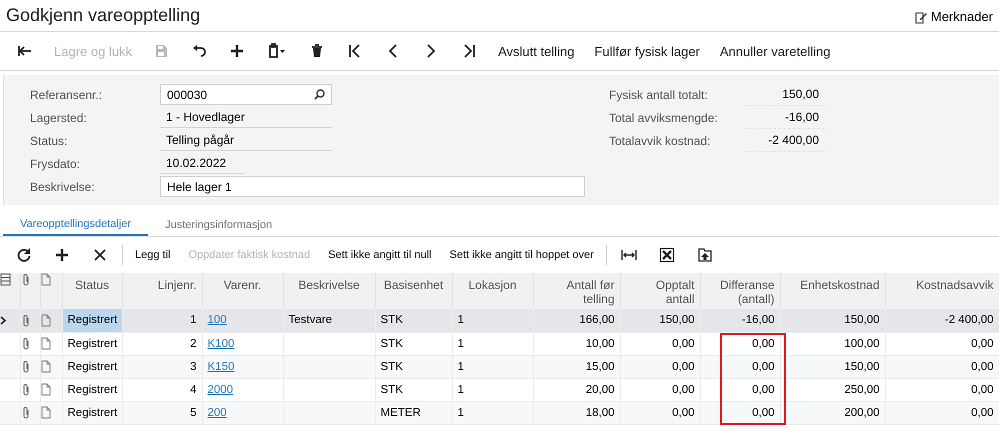 The height and width of the screenshot is (437, 999). I want to click on toolbar-button: Avslutt telling, so click(536, 51).